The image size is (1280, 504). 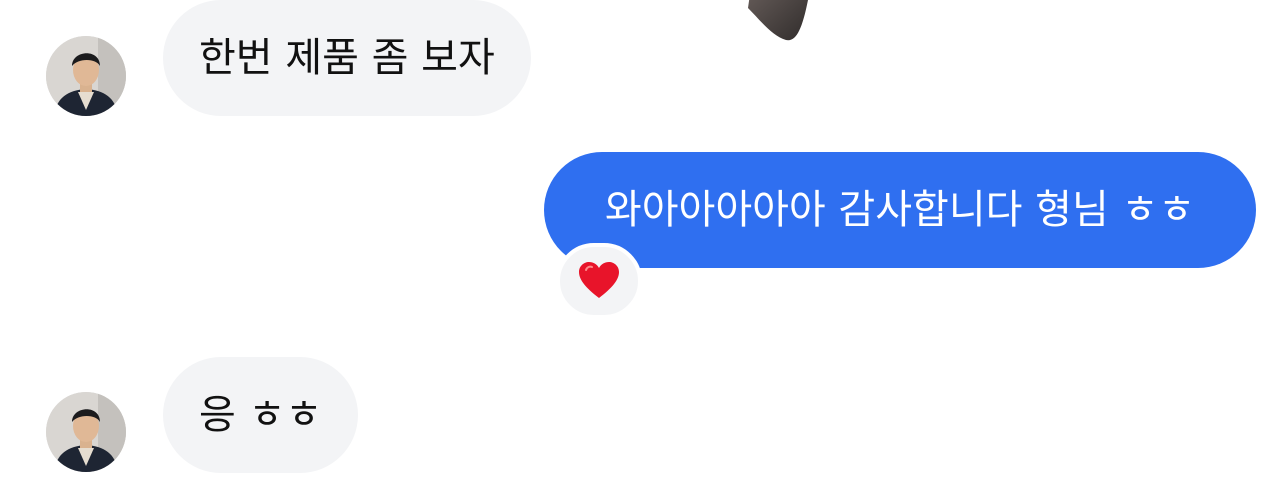 I want to click on message-text: 와아아아아아 감사합니다 형님 ㅎㅎ, so click(x=900, y=210).